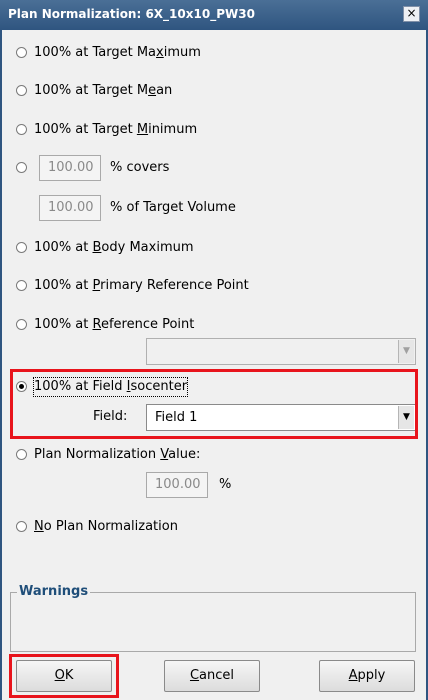  Describe the element at coordinates (411, 14) in the screenshot. I see `close-icon: ×` at that location.